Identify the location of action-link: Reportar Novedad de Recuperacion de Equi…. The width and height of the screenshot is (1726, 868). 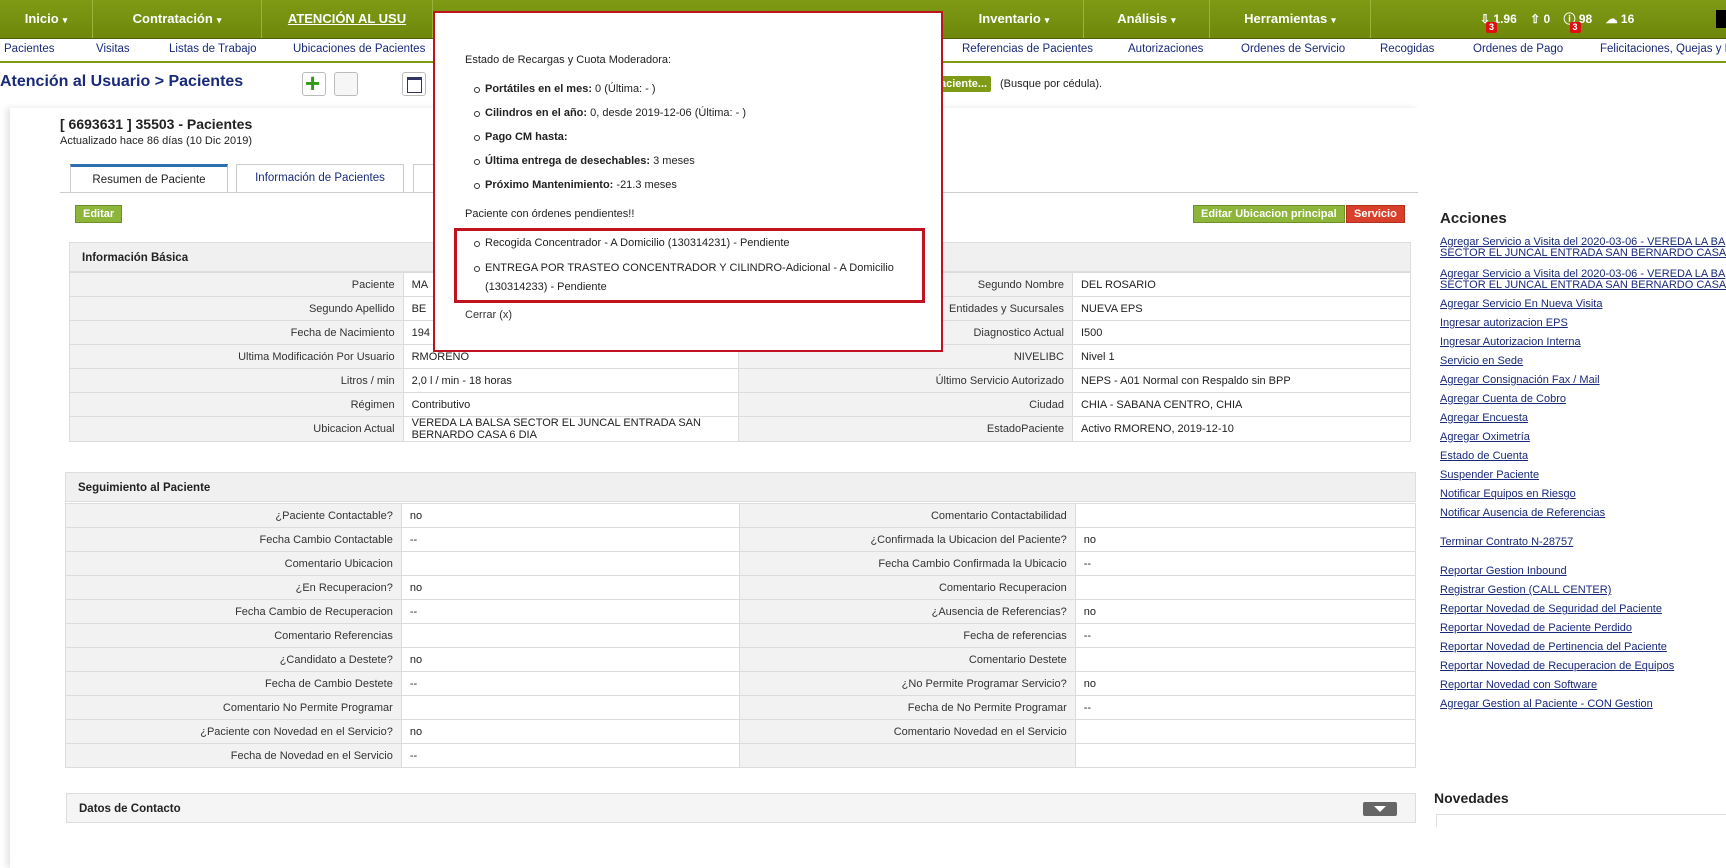
(1583, 666).